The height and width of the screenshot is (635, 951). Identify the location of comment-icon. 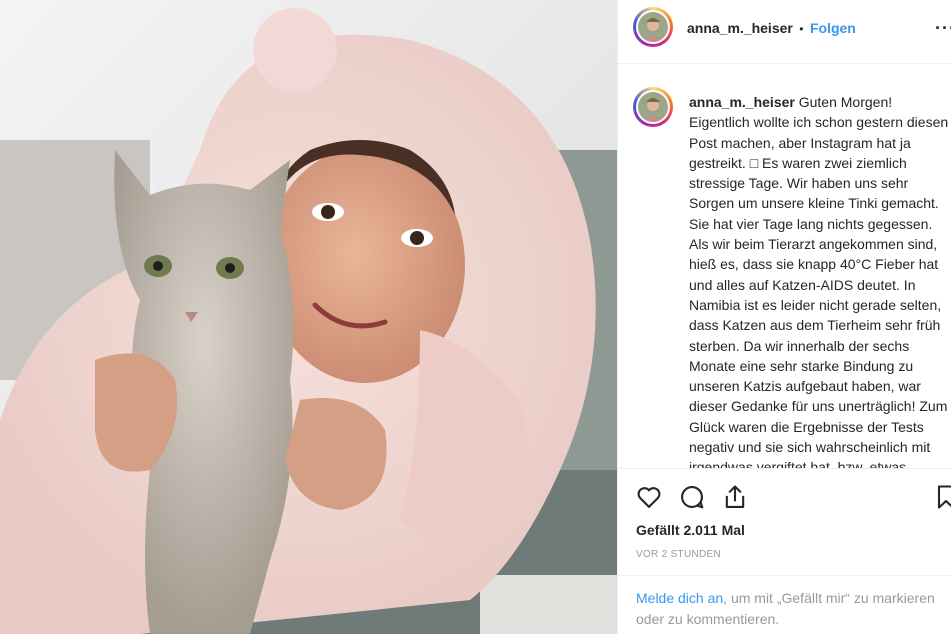
(692, 497).